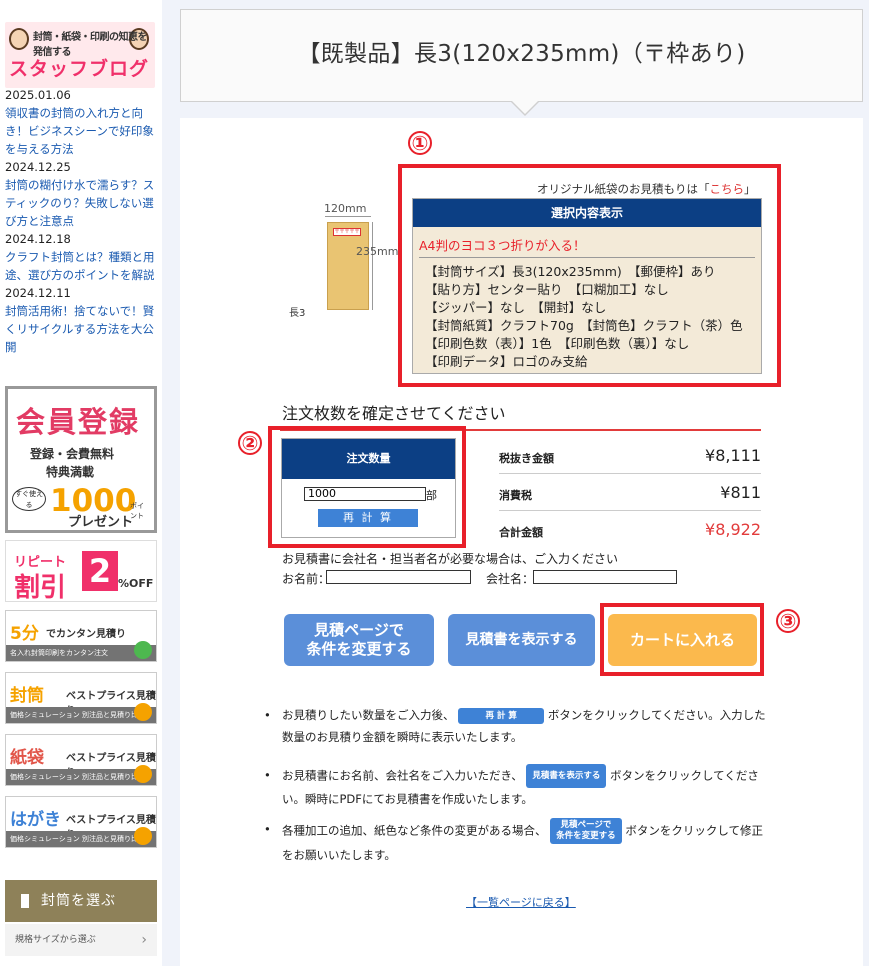 Image resolution: width=869 pixels, height=966 pixels. What do you see at coordinates (25, 901) in the screenshot?
I see `envelope-icon` at bounding box center [25, 901].